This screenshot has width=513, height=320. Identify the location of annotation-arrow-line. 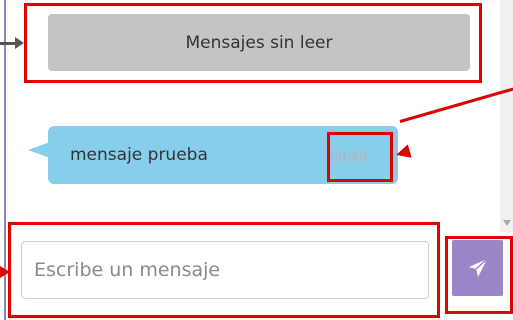
(456, 103).